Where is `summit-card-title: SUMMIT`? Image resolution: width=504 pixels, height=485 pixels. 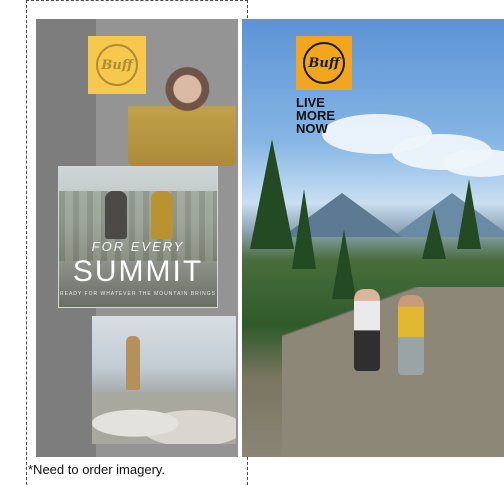
summit-card-title: SUMMIT is located at coordinates (138, 271).